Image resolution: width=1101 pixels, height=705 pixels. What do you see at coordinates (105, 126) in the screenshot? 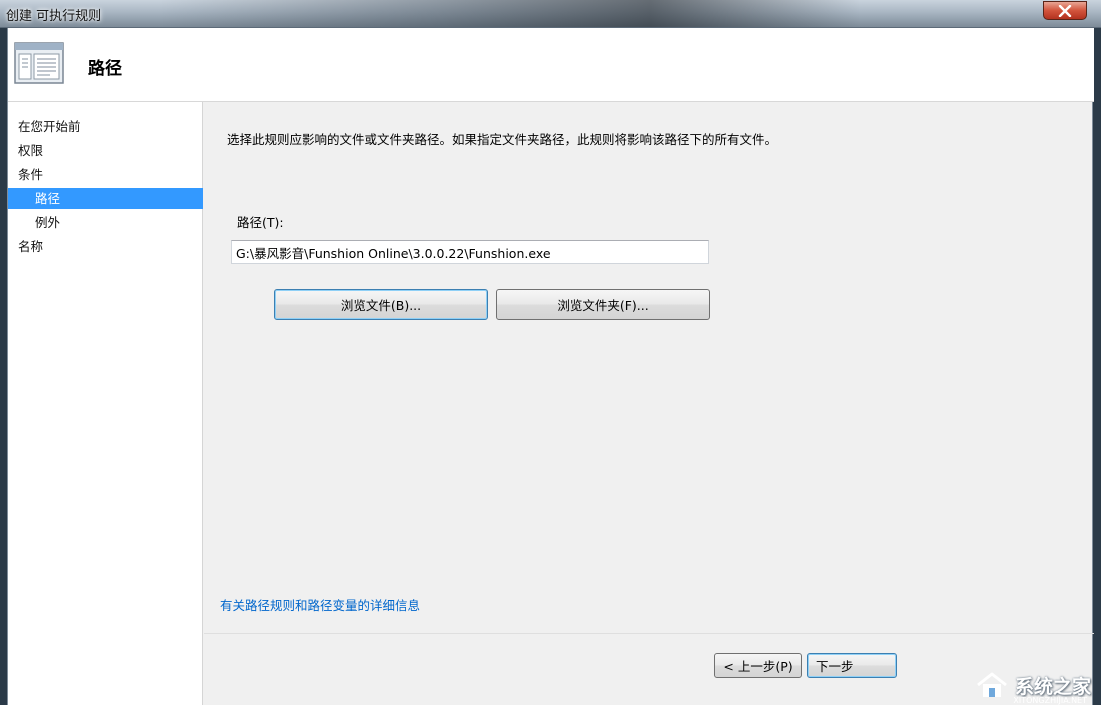
I see `sidebar-item-before-you-begin: 在您开始前` at bounding box center [105, 126].